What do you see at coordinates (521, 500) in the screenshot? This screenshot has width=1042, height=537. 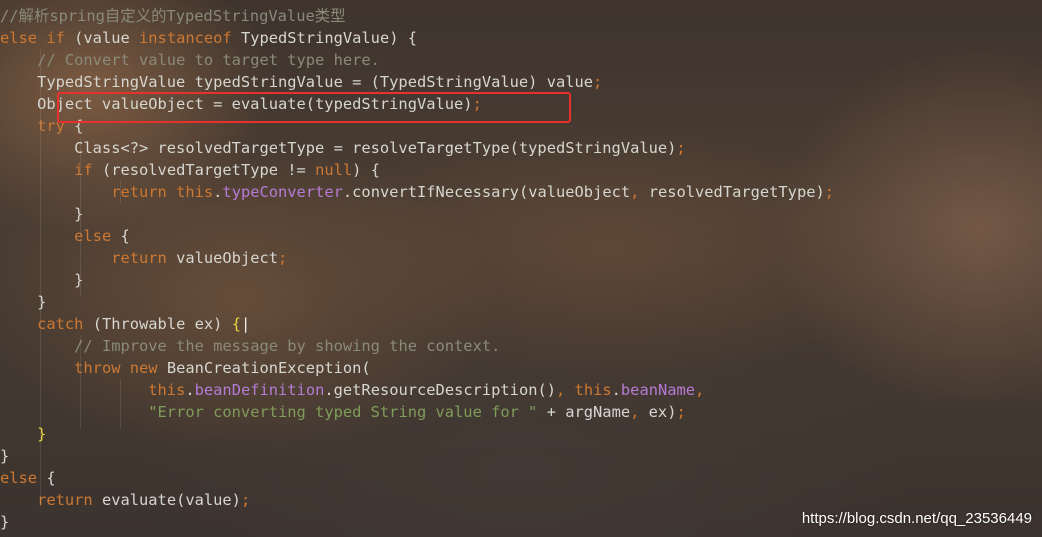 I see `code-line: return evaluate(value);` at bounding box center [521, 500].